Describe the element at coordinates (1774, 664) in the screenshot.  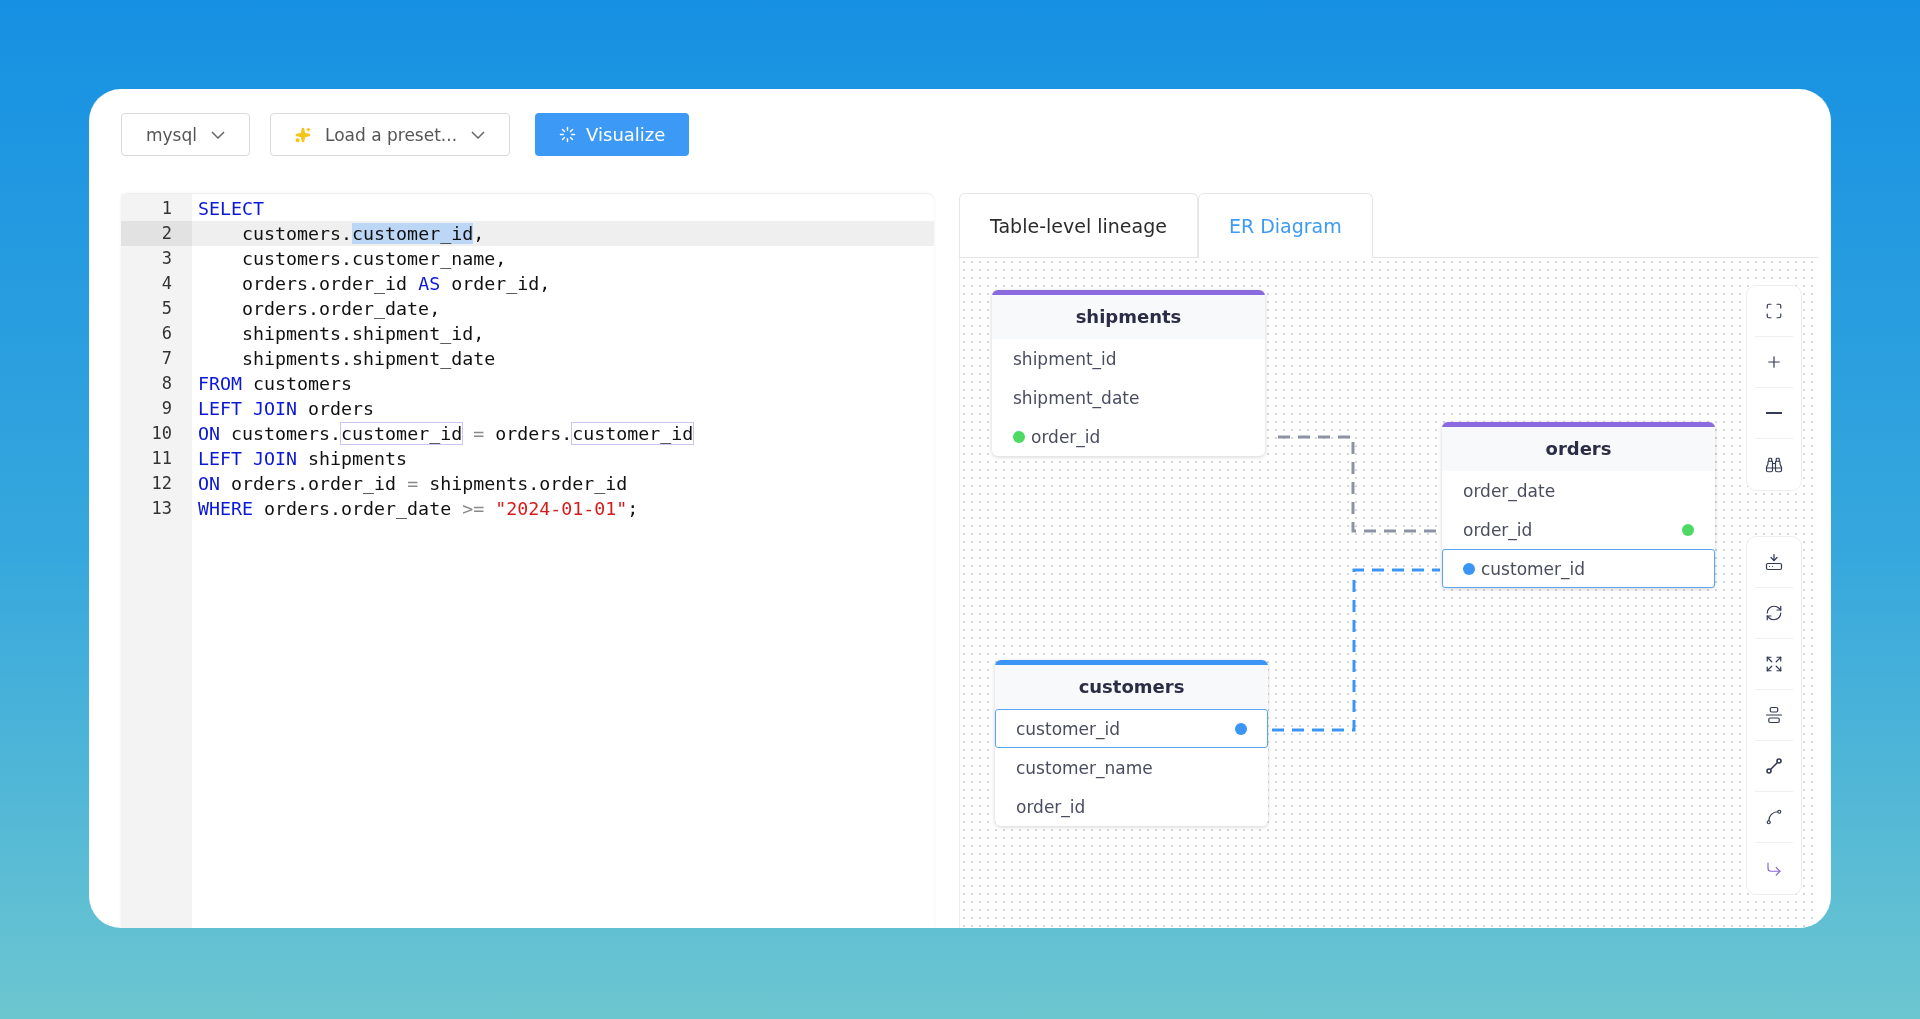
I see `fit-view-icon` at that location.